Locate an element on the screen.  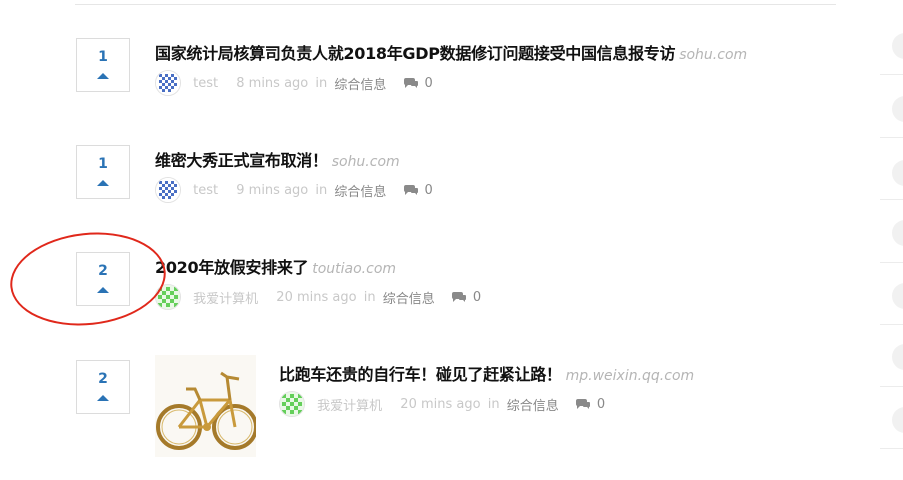
post-title: 维密大秀正式宣布取消！ is located at coordinates (241, 160).